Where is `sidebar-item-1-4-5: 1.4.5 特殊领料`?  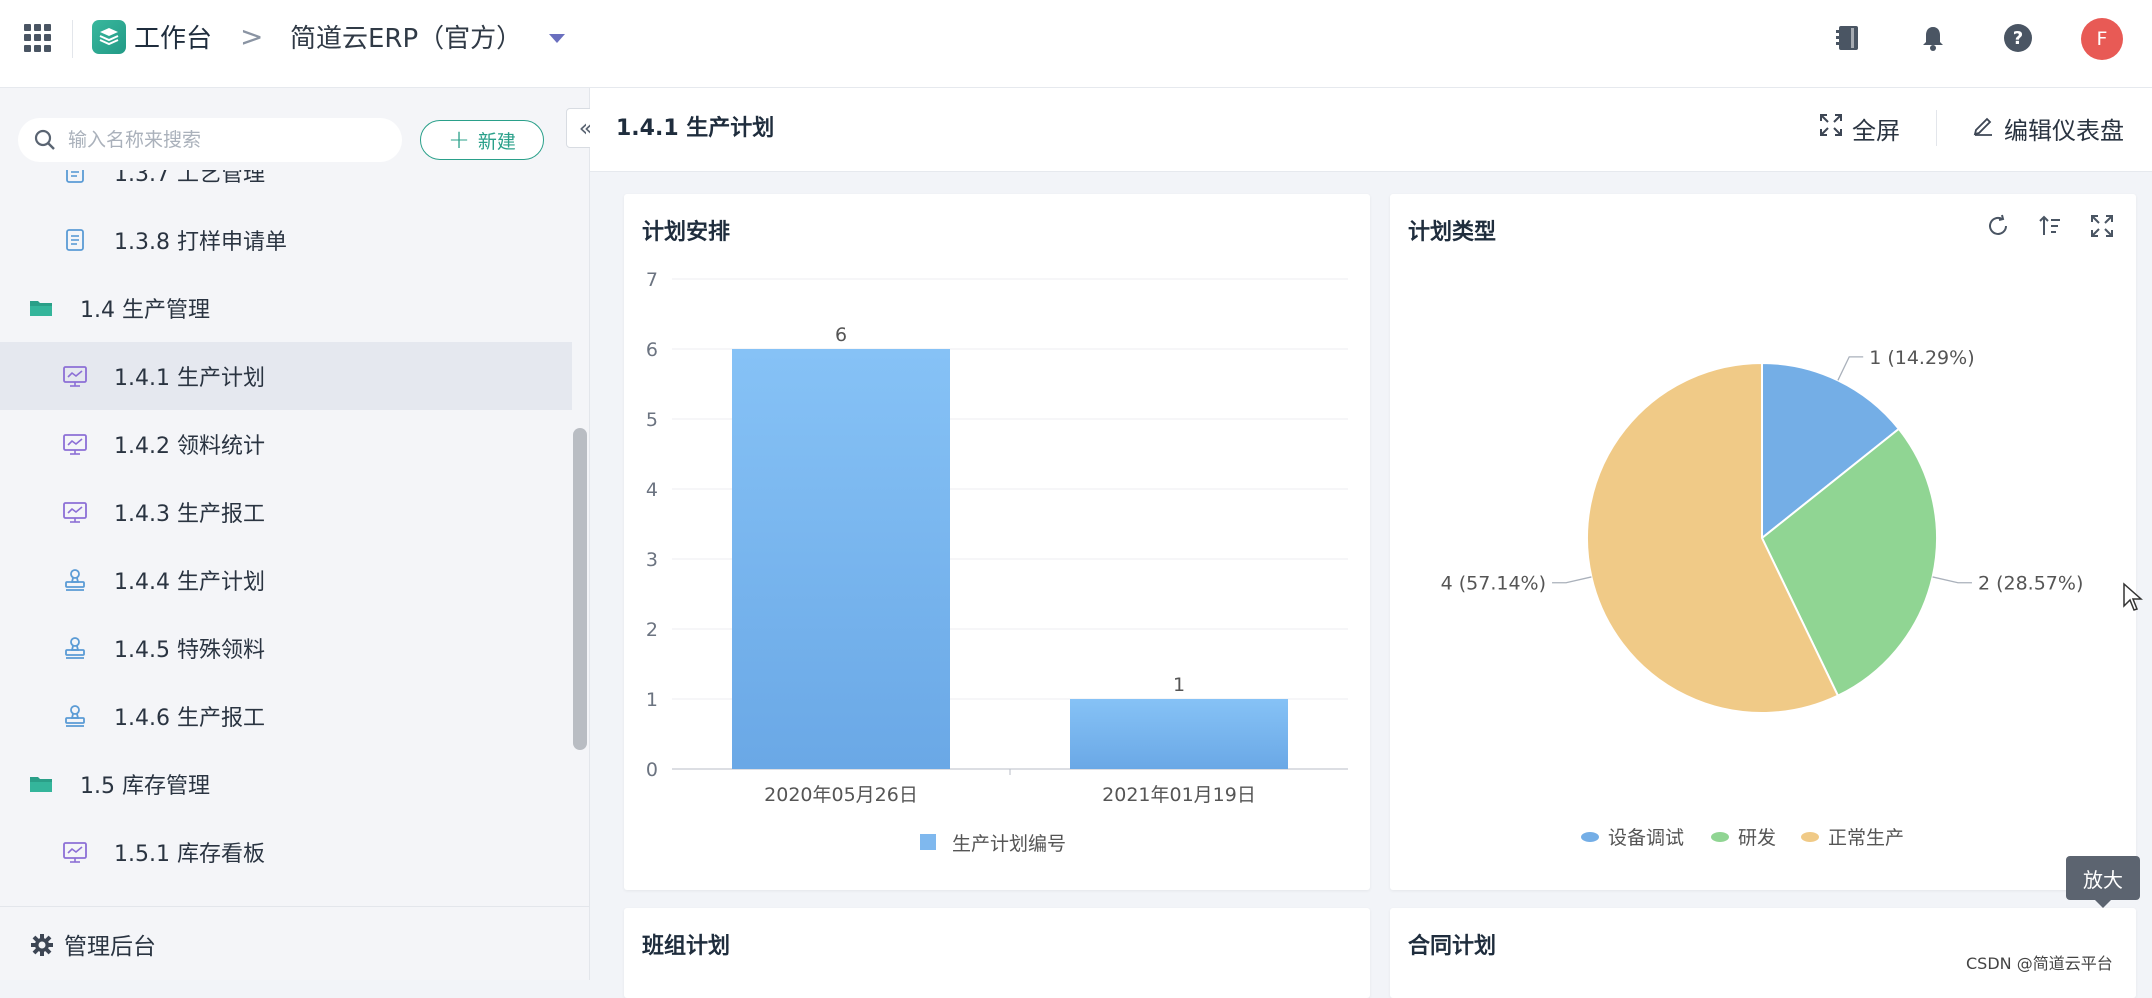 sidebar-item-1-4-5: 1.4.5 特殊领料 is located at coordinates (286, 648).